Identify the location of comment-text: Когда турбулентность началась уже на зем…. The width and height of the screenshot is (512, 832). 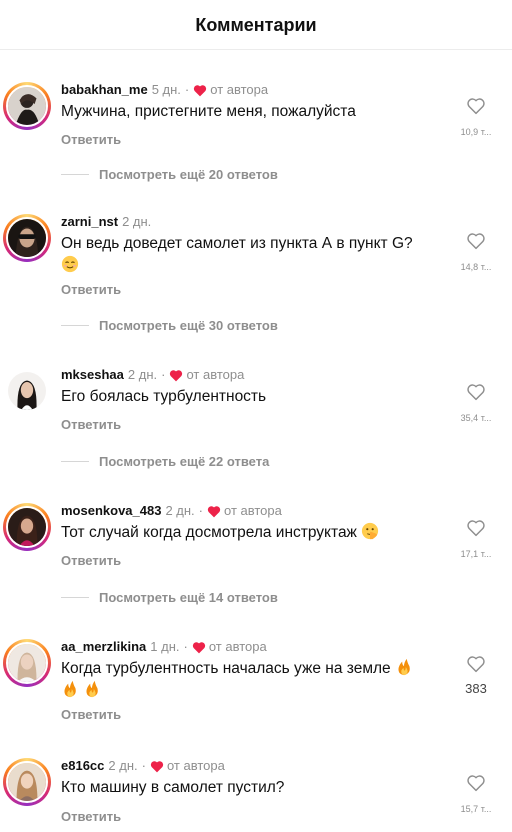
(251, 680).